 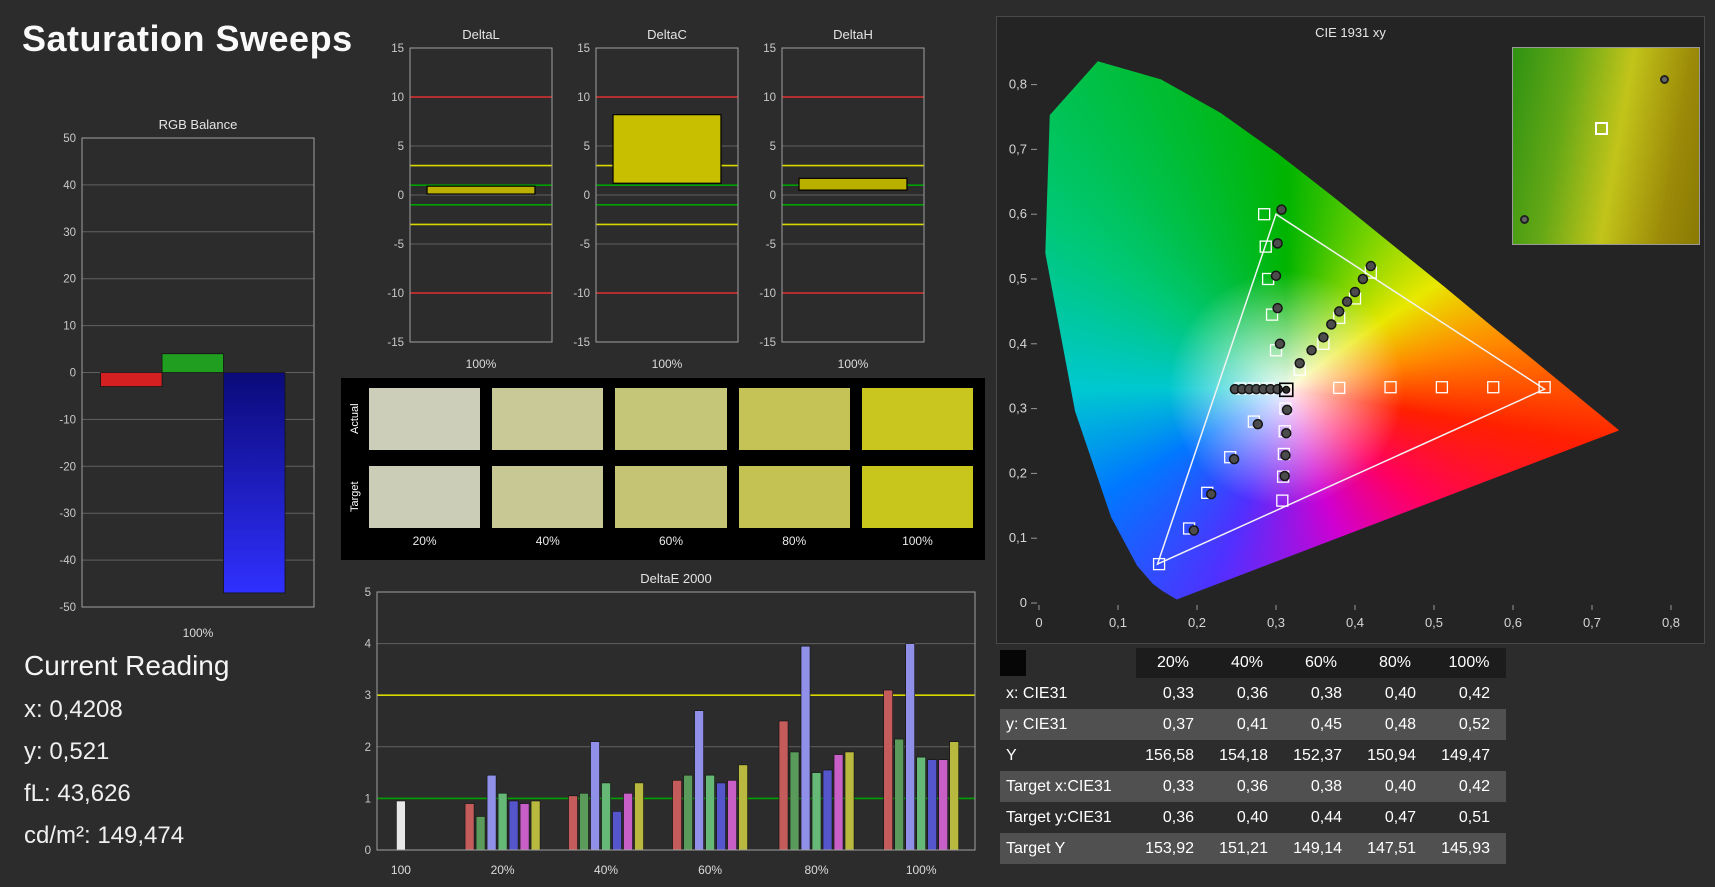 What do you see at coordinates (1037, 724) in the screenshot?
I see `table-row-label: y: CIE31` at bounding box center [1037, 724].